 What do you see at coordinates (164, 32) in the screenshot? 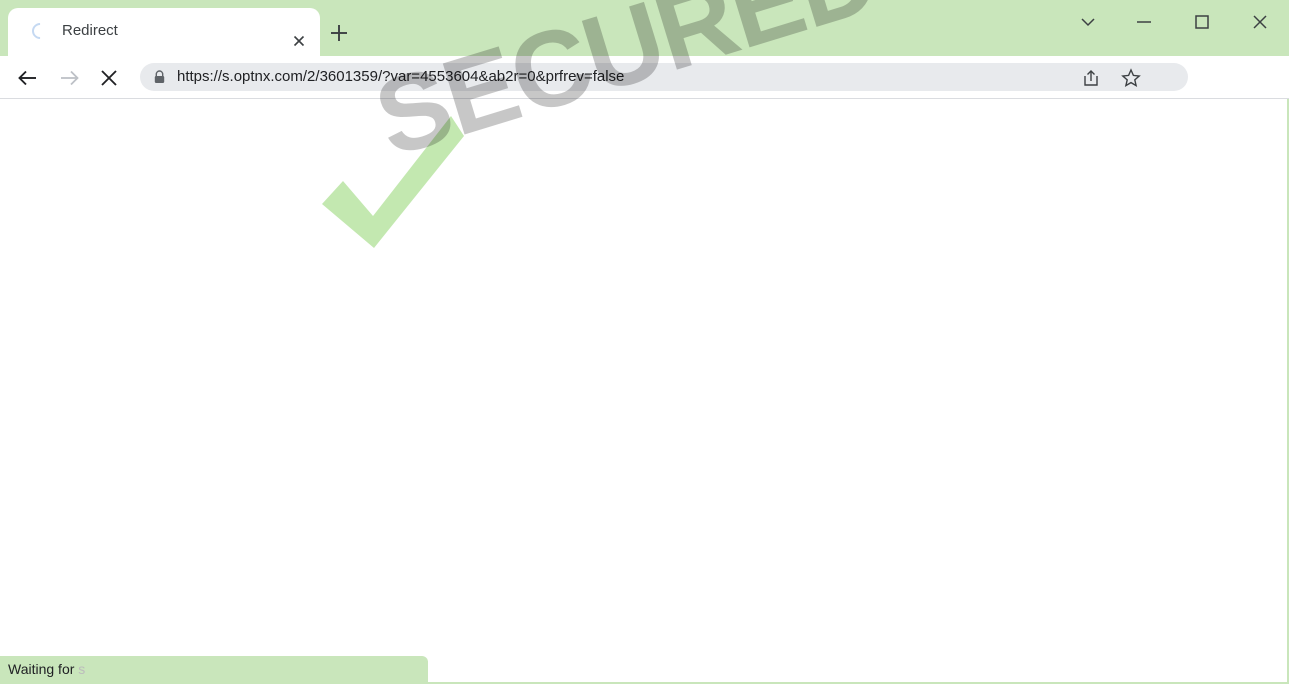
I see `tab-redirect: Redirect` at bounding box center [164, 32].